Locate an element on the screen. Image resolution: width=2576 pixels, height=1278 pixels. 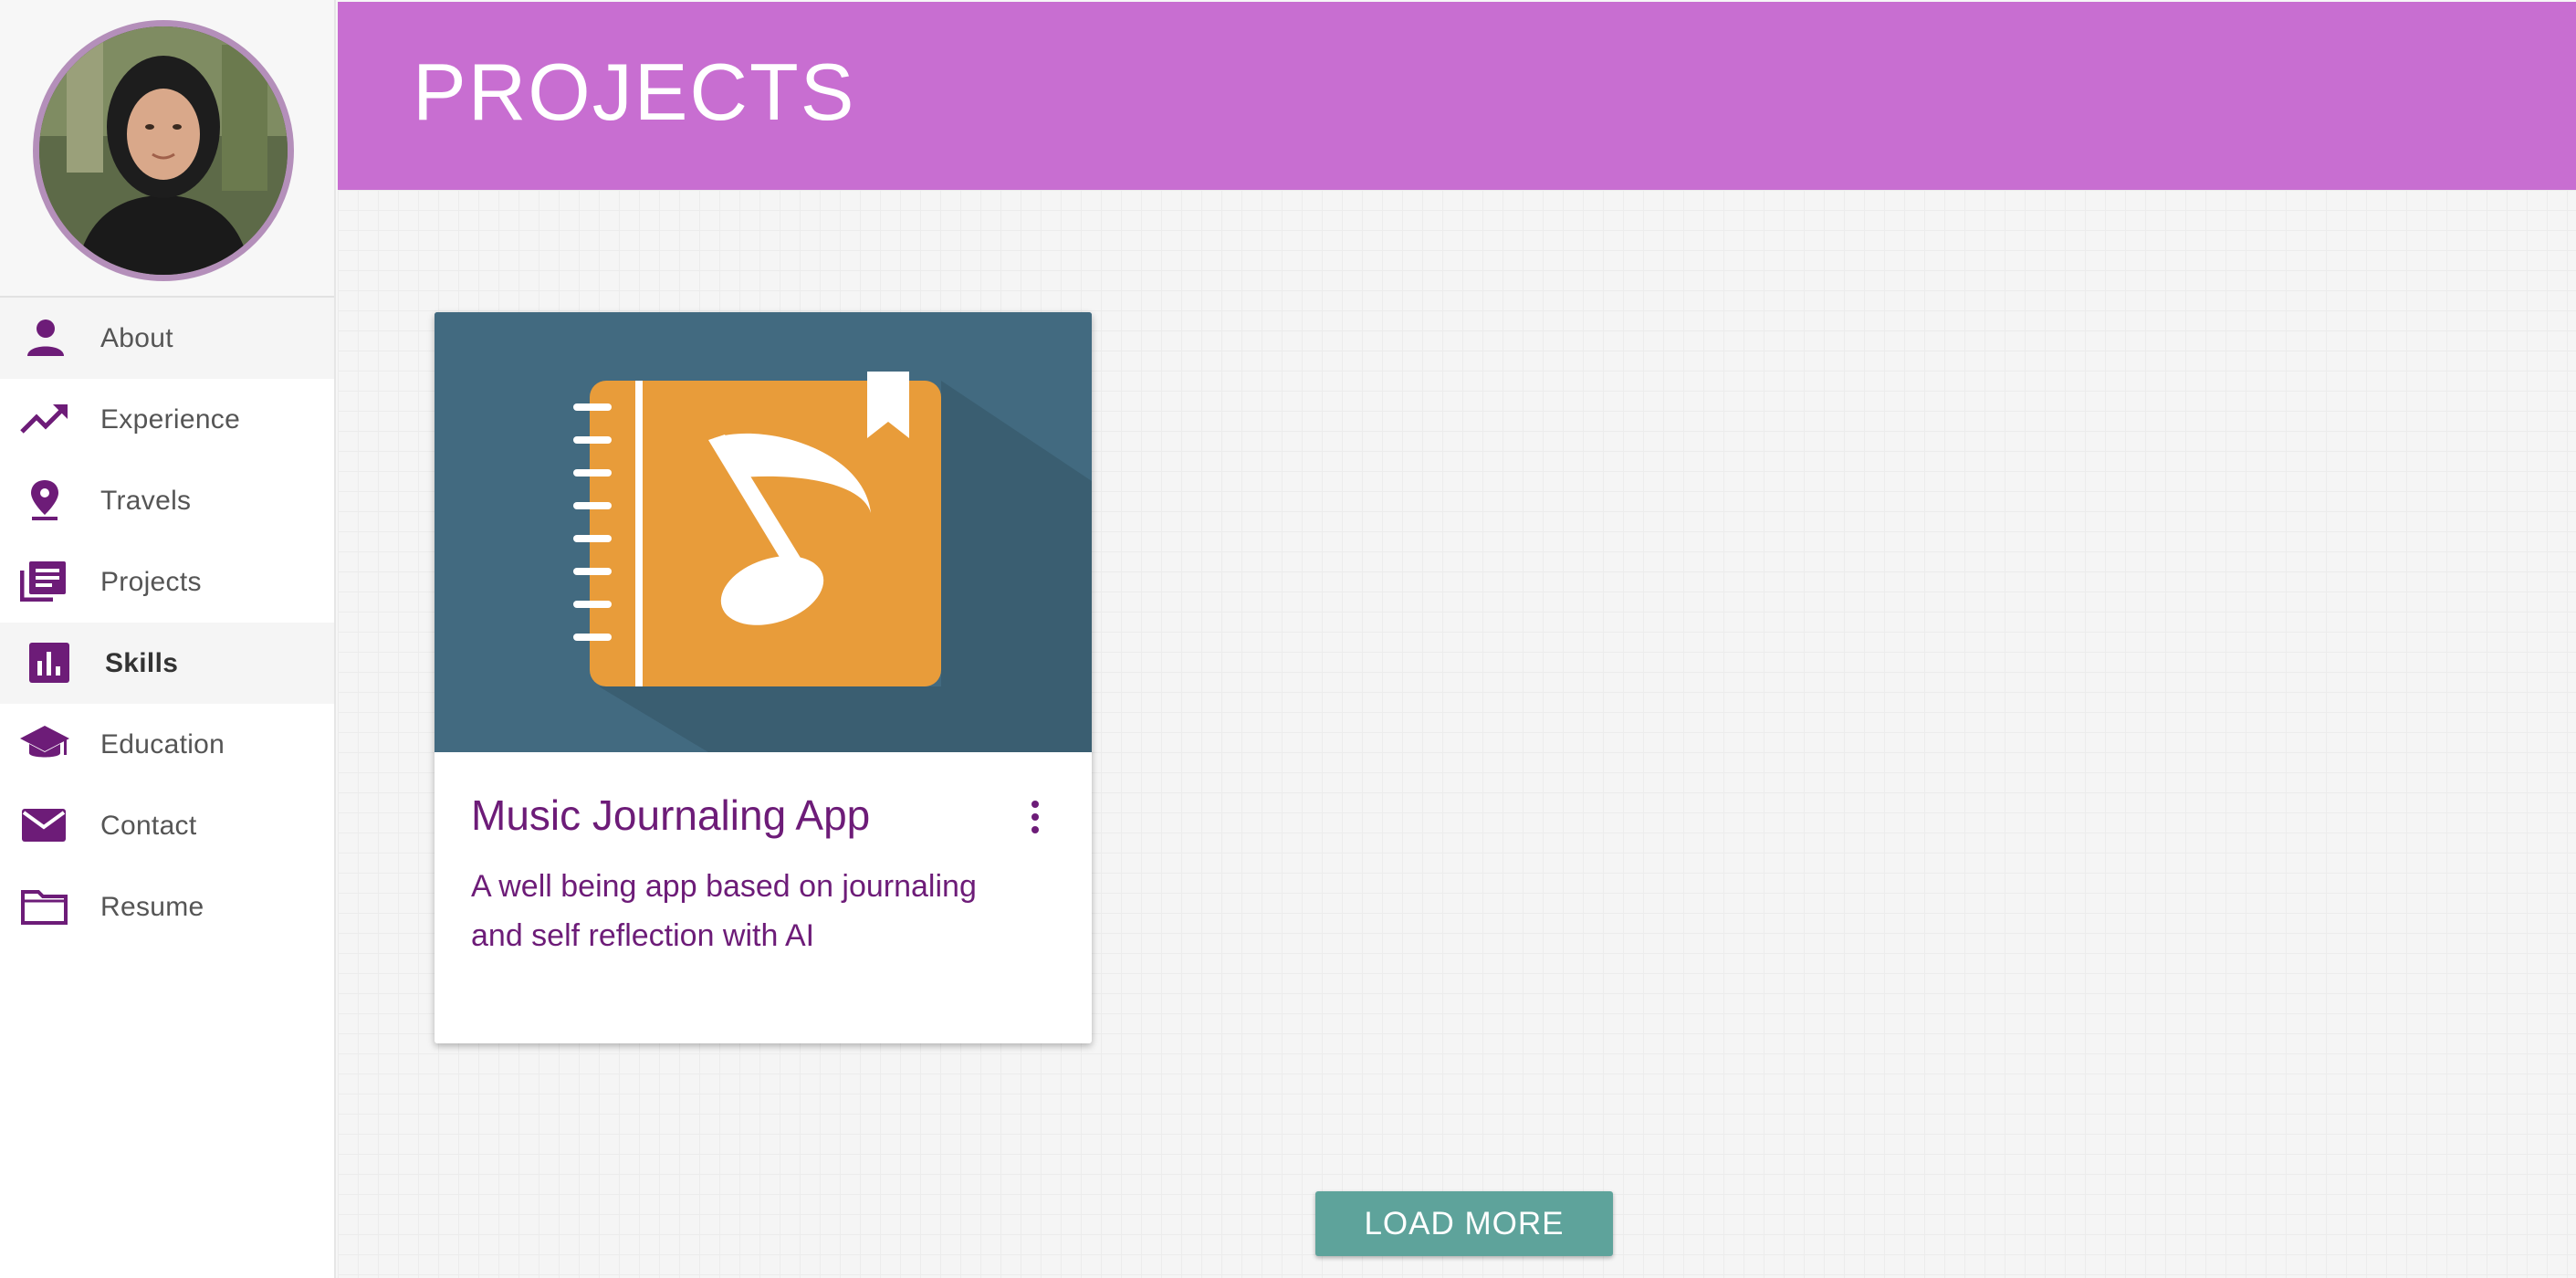
sidebar-item-travels: Travels is located at coordinates (167, 500).